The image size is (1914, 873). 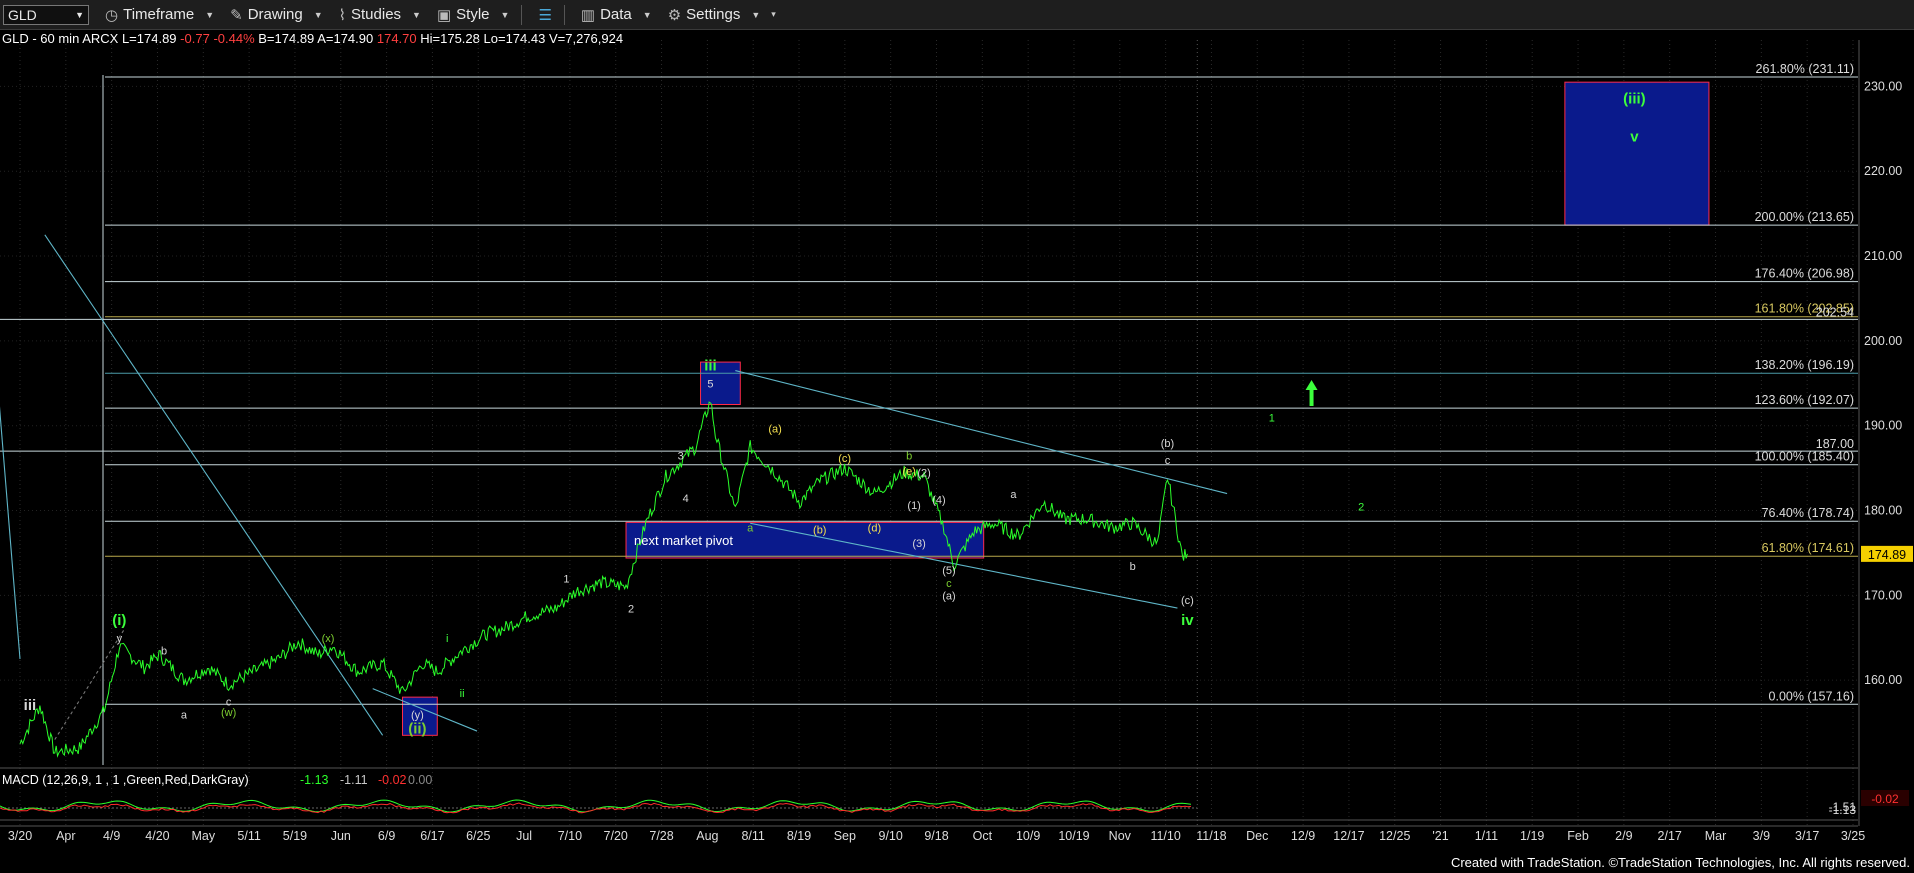 What do you see at coordinates (119, 620) in the screenshot?
I see `wave-label: (i)` at bounding box center [119, 620].